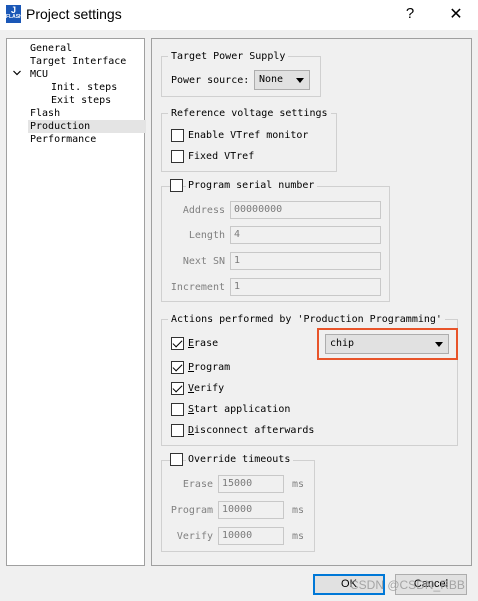 This screenshot has width=478, height=601. Describe the element at coordinates (305, 261) in the screenshot. I see `next-sn-field: 1` at that location.